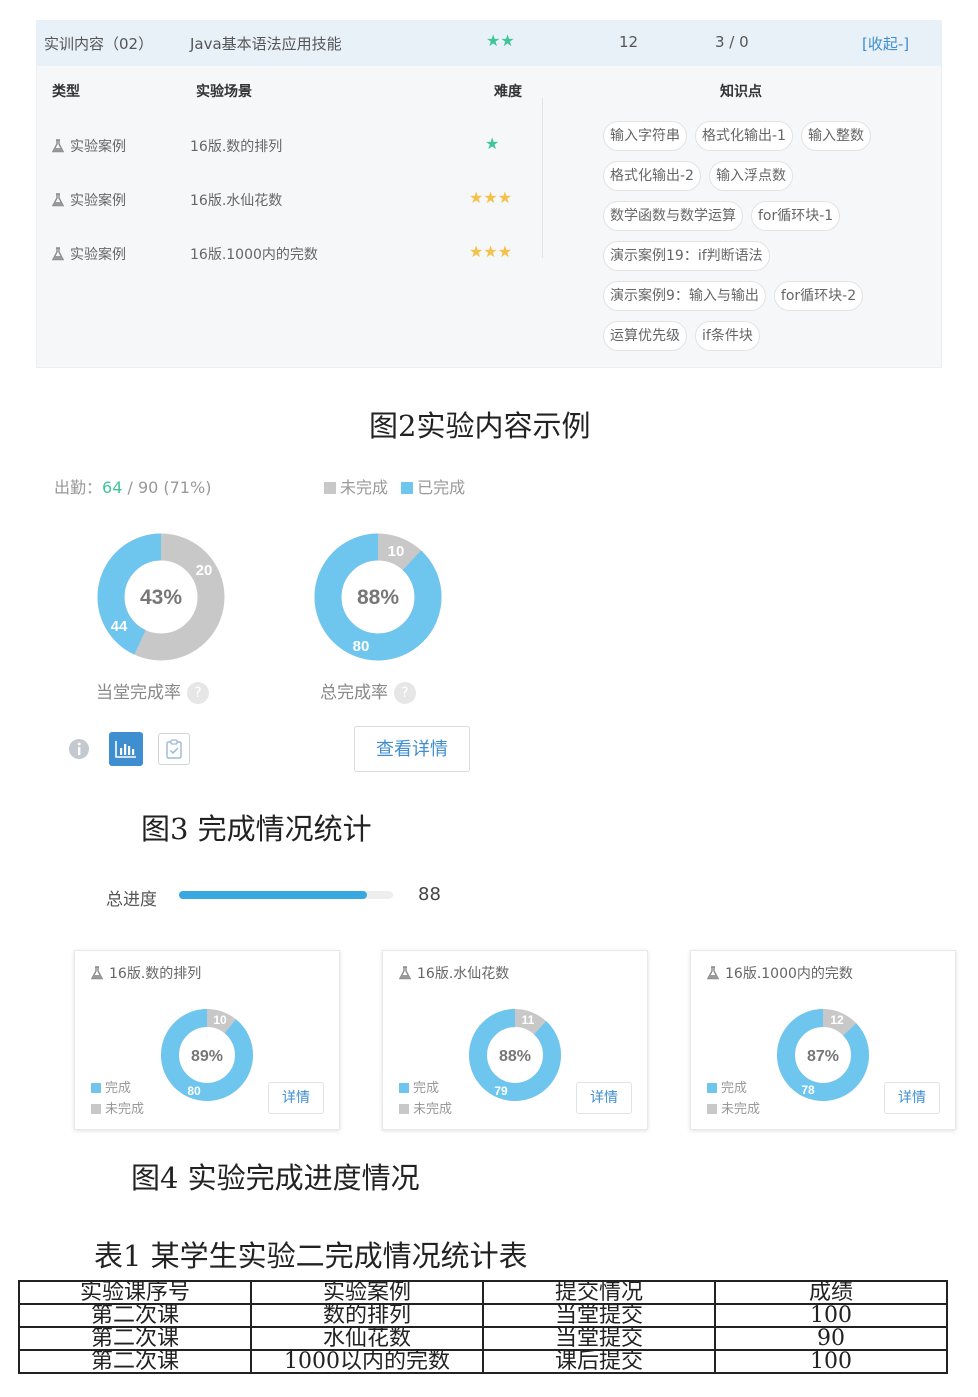 This screenshot has height=1397, width=978. I want to click on header-difficulty-stars: ★★, so click(500, 40).